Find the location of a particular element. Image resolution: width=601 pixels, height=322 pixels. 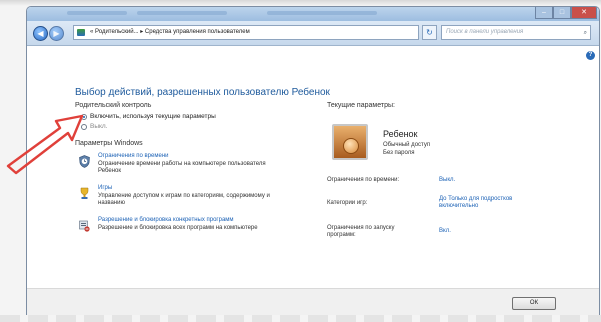

user-password: Без пароля is located at coordinates (399, 153).